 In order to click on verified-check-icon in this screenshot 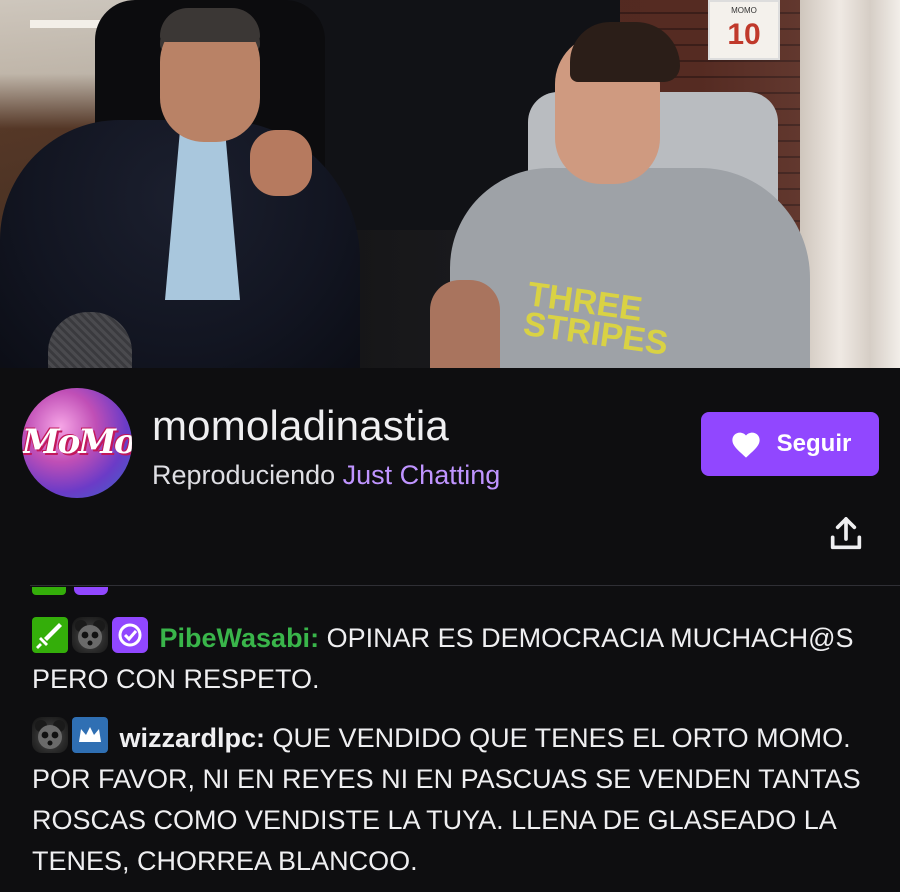, I will do `click(130, 635)`.